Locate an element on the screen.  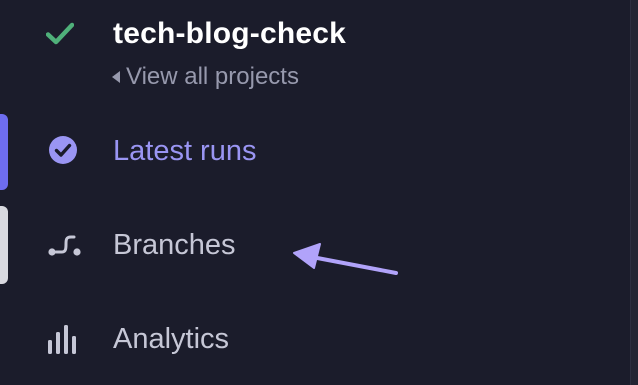
view-all-projects-link: View all projects is located at coordinates (205, 77).